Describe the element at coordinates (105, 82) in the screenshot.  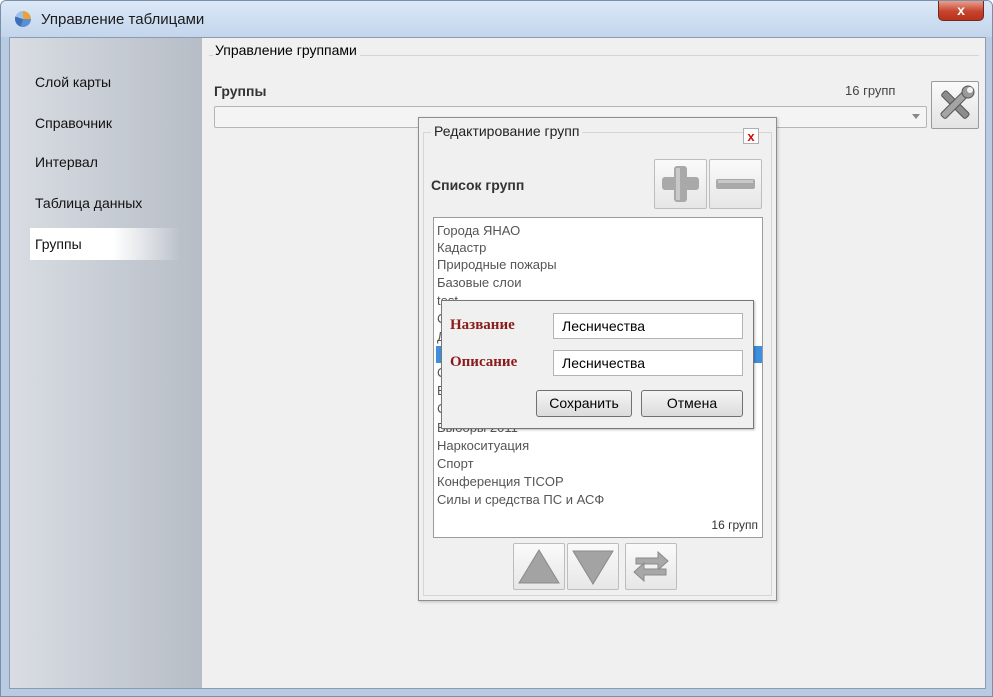
I see `sidebar-item-map-layer: Слой карты` at that location.